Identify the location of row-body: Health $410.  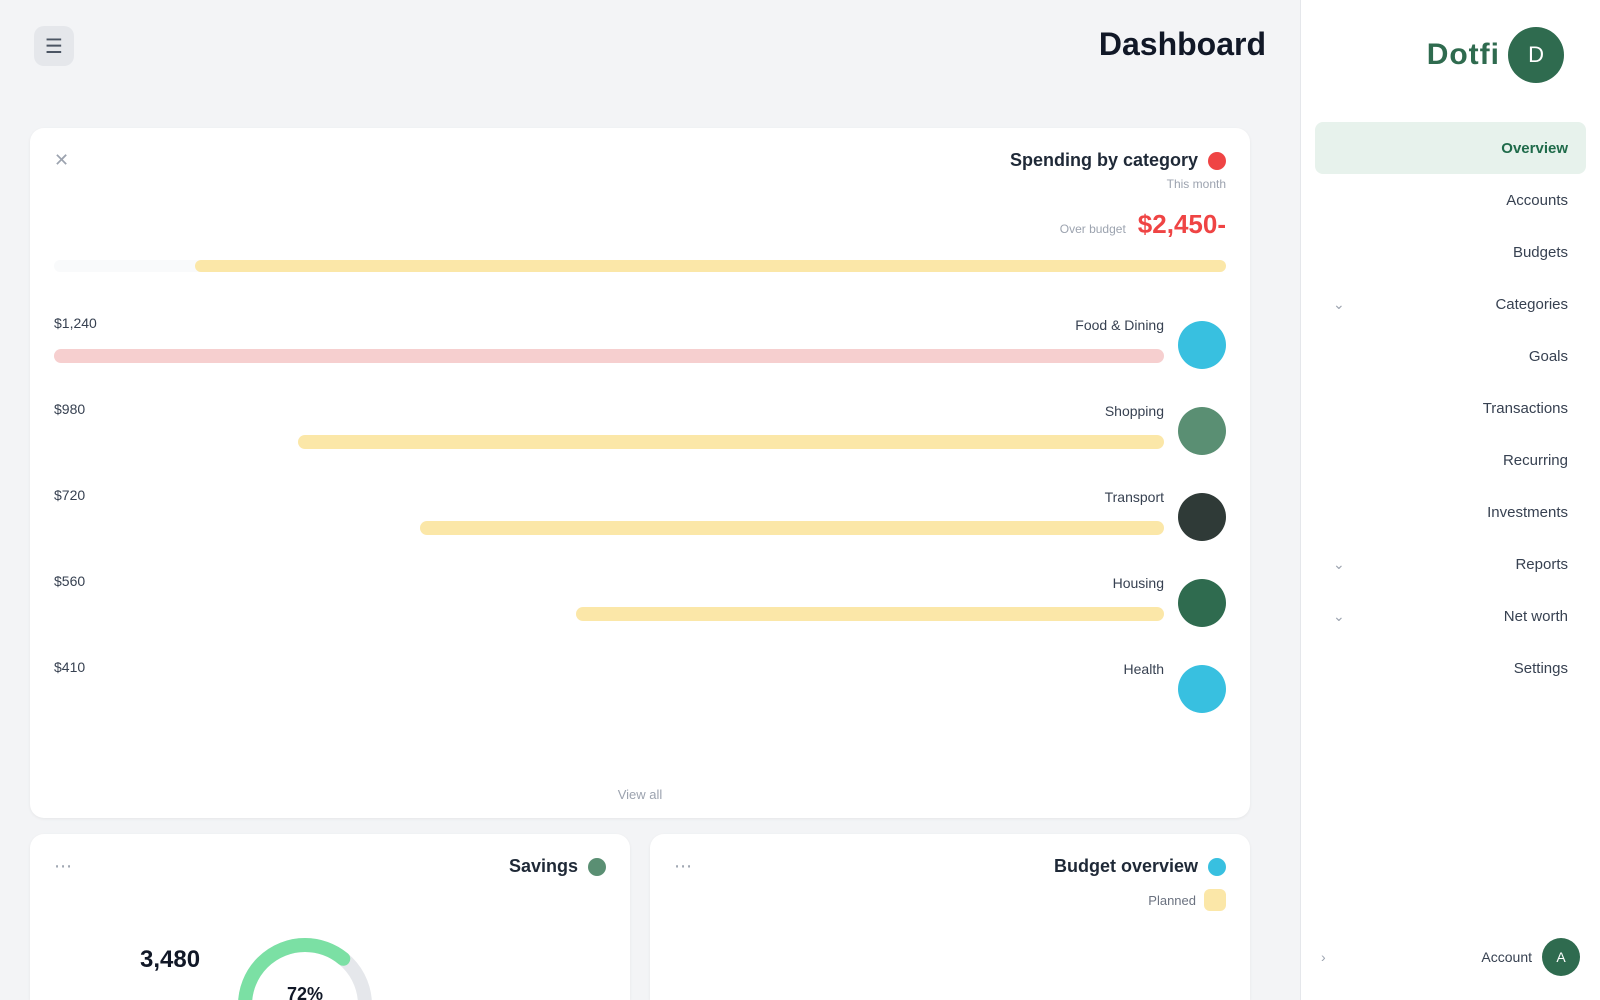
(609, 689).